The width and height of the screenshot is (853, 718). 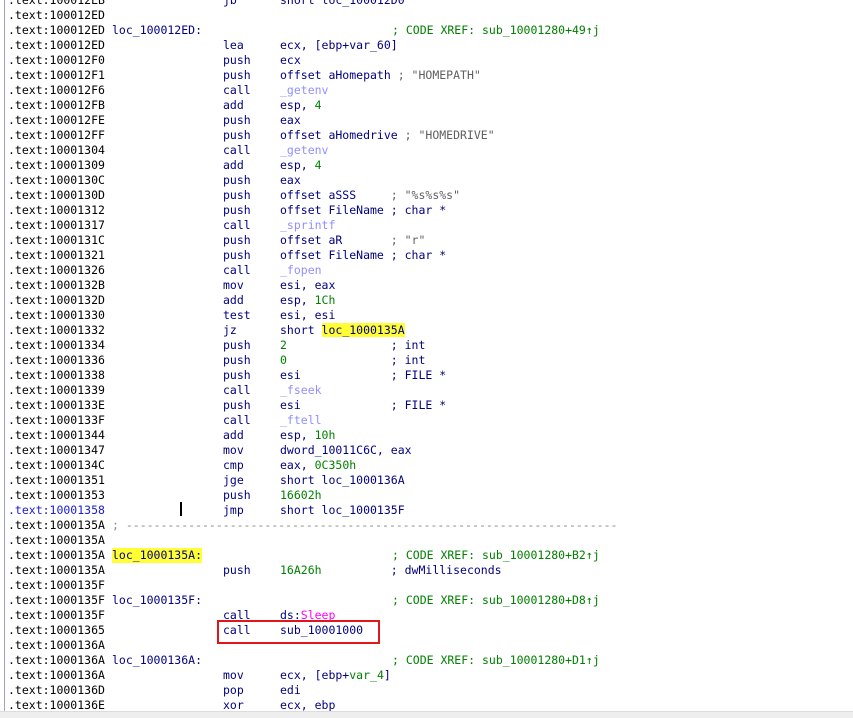 I want to click on instruction-mnemonic: xor, so click(x=233, y=704).